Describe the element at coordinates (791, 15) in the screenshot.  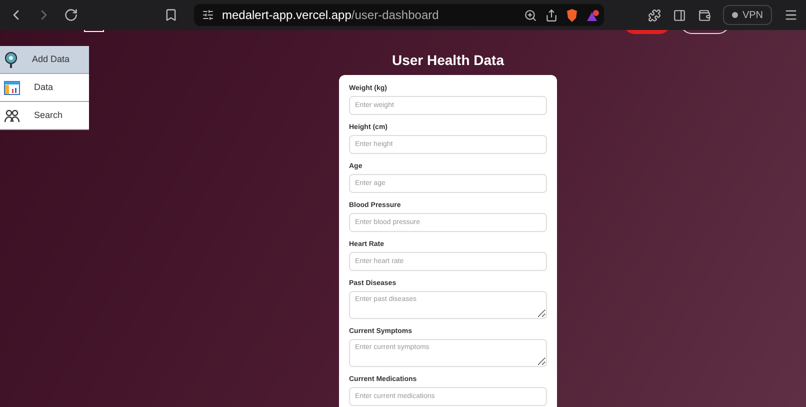
I see `menu-icon` at that location.